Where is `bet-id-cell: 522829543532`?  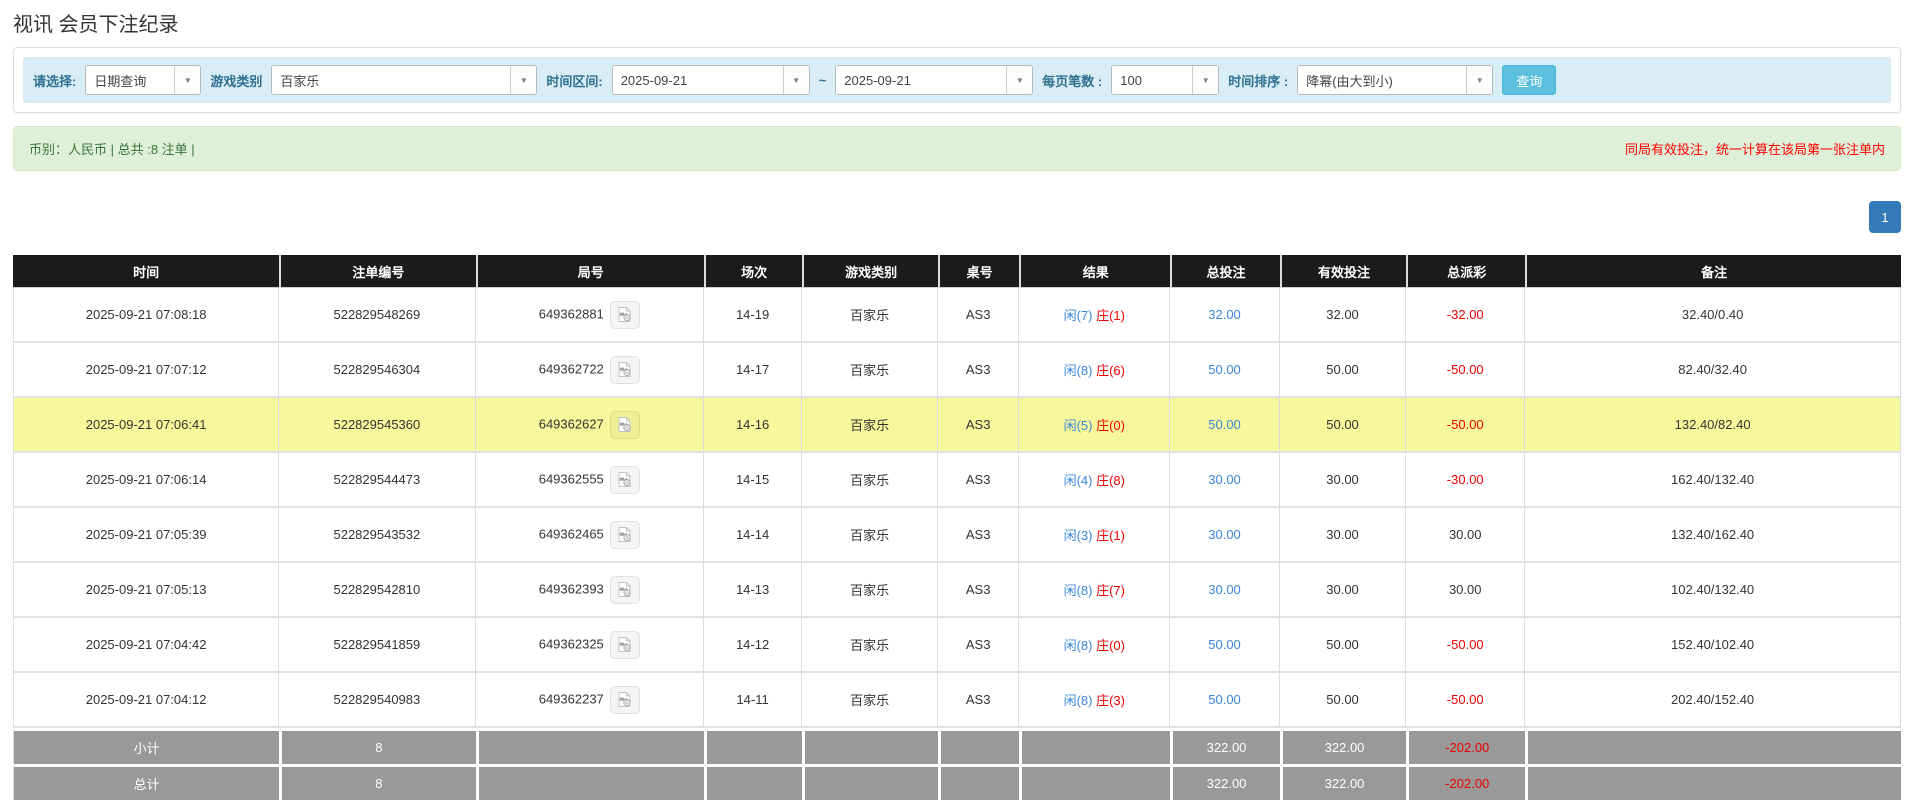
bet-id-cell: 522829543532 is located at coordinates (377, 535).